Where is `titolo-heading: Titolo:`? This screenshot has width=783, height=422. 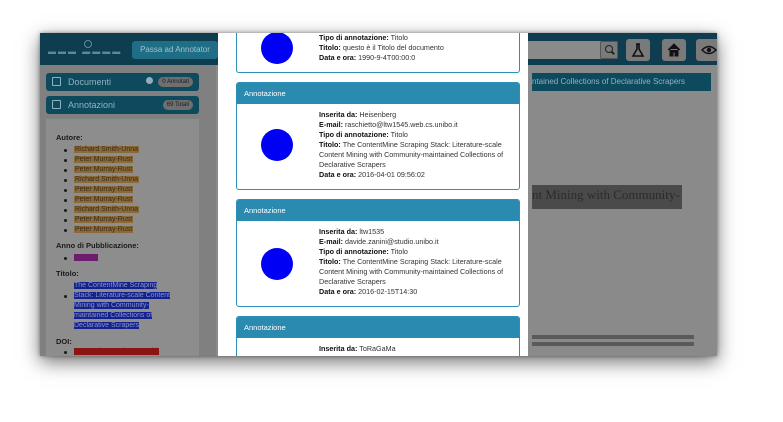 titolo-heading: Titolo: is located at coordinates (67, 273).